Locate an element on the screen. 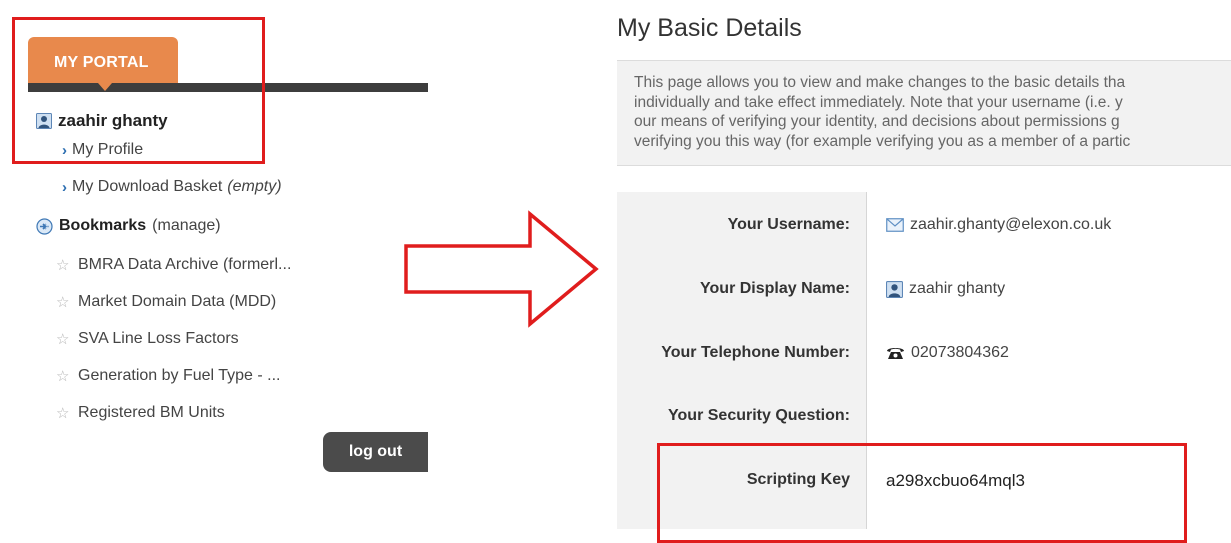  display-name-value: zaahir ghanty is located at coordinates (945, 289).